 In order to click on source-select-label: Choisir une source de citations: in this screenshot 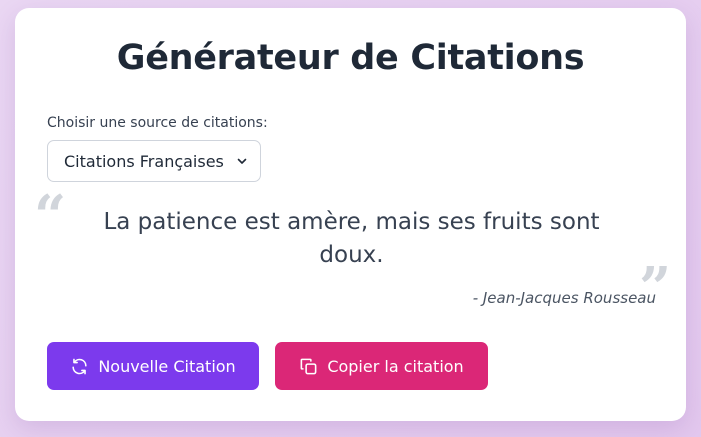, I will do `click(157, 123)`.